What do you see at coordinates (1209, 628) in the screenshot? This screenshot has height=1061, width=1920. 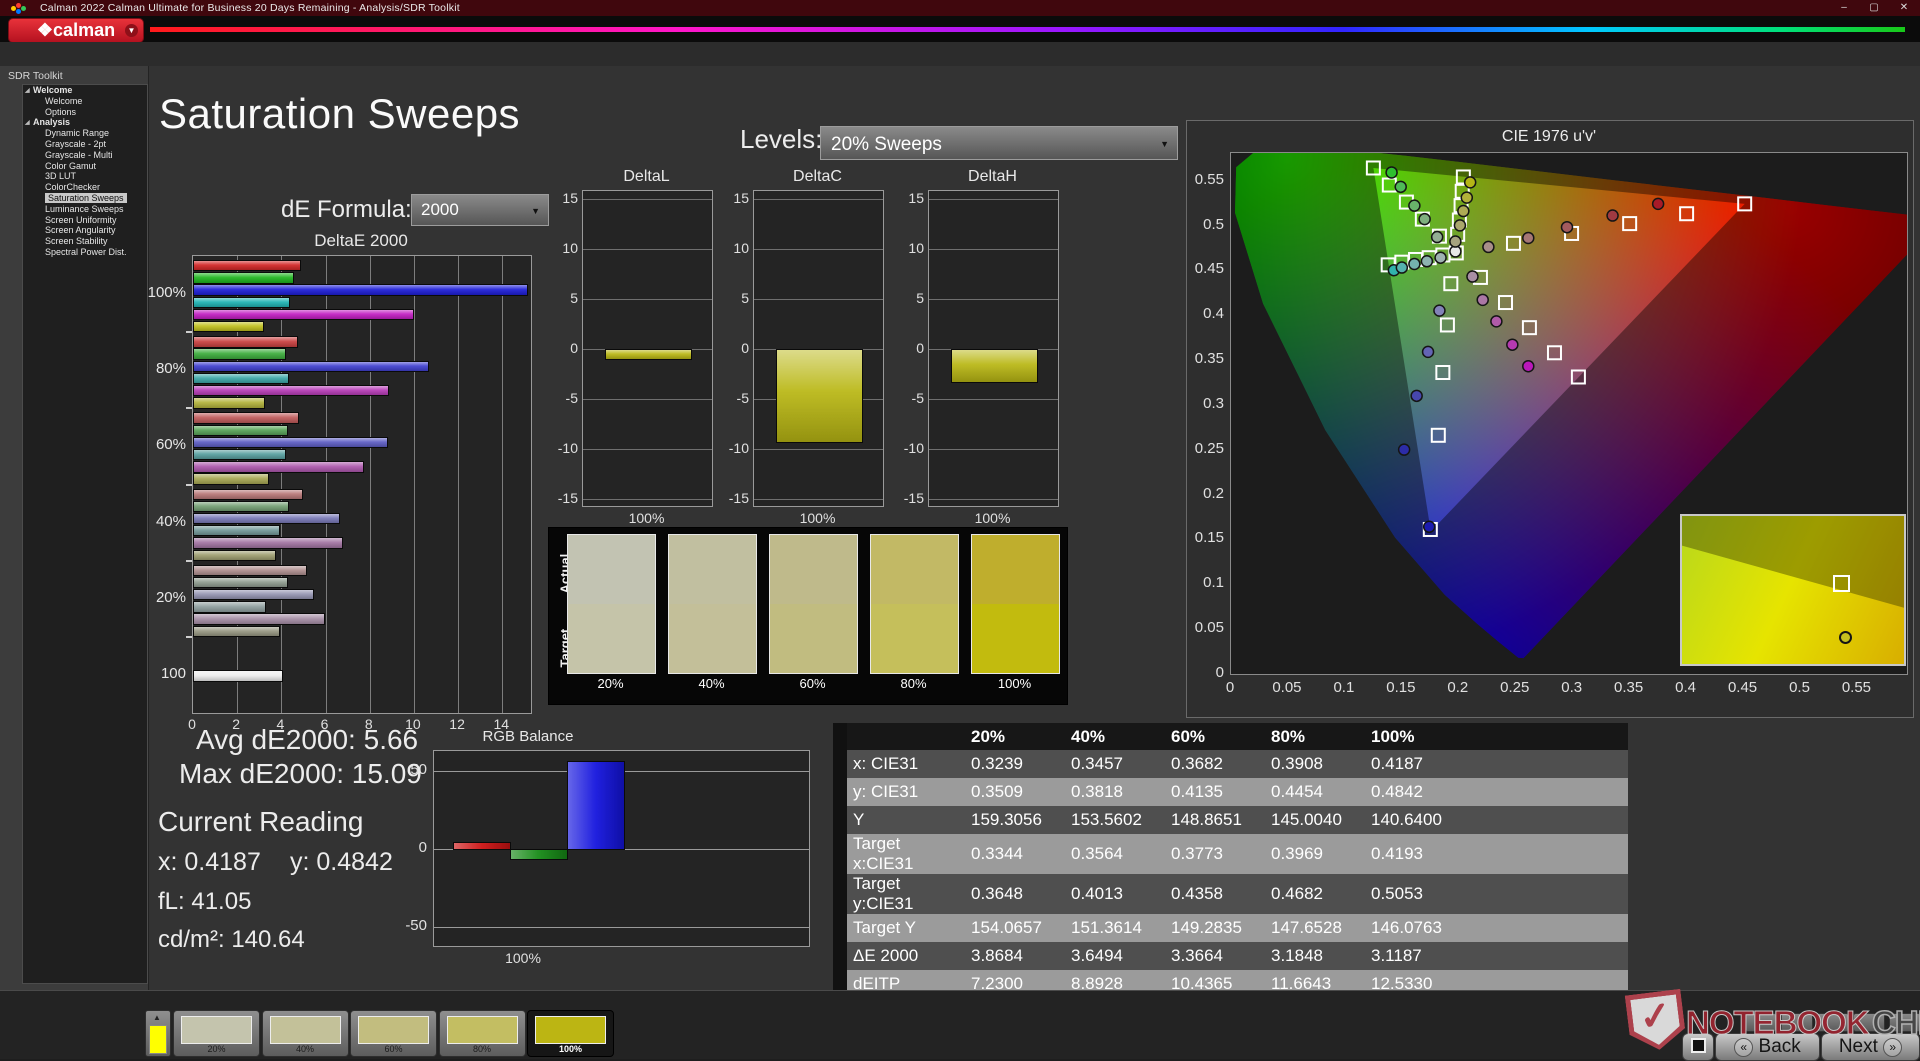 I see `y-tick-label: 0.05` at bounding box center [1209, 628].